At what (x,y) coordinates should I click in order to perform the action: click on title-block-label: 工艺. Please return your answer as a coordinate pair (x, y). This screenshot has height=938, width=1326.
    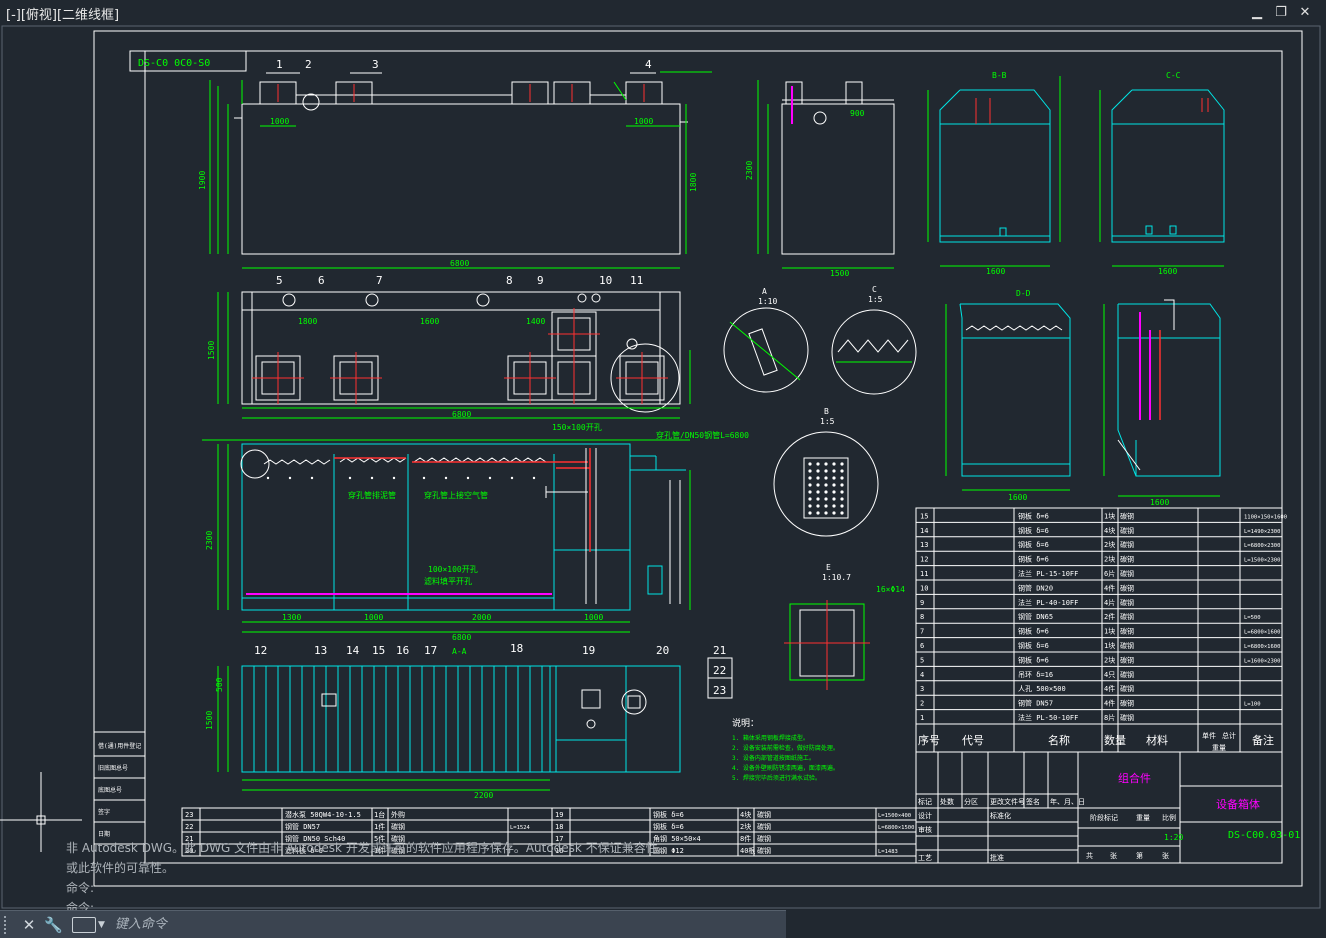
    Looking at the image, I should click on (925, 858).